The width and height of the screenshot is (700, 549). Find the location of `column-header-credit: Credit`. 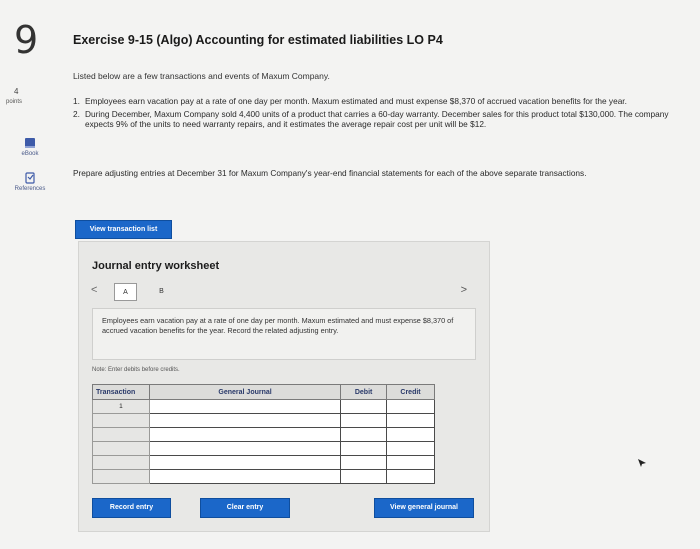

column-header-credit: Credit is located at coordinates (410, 392).